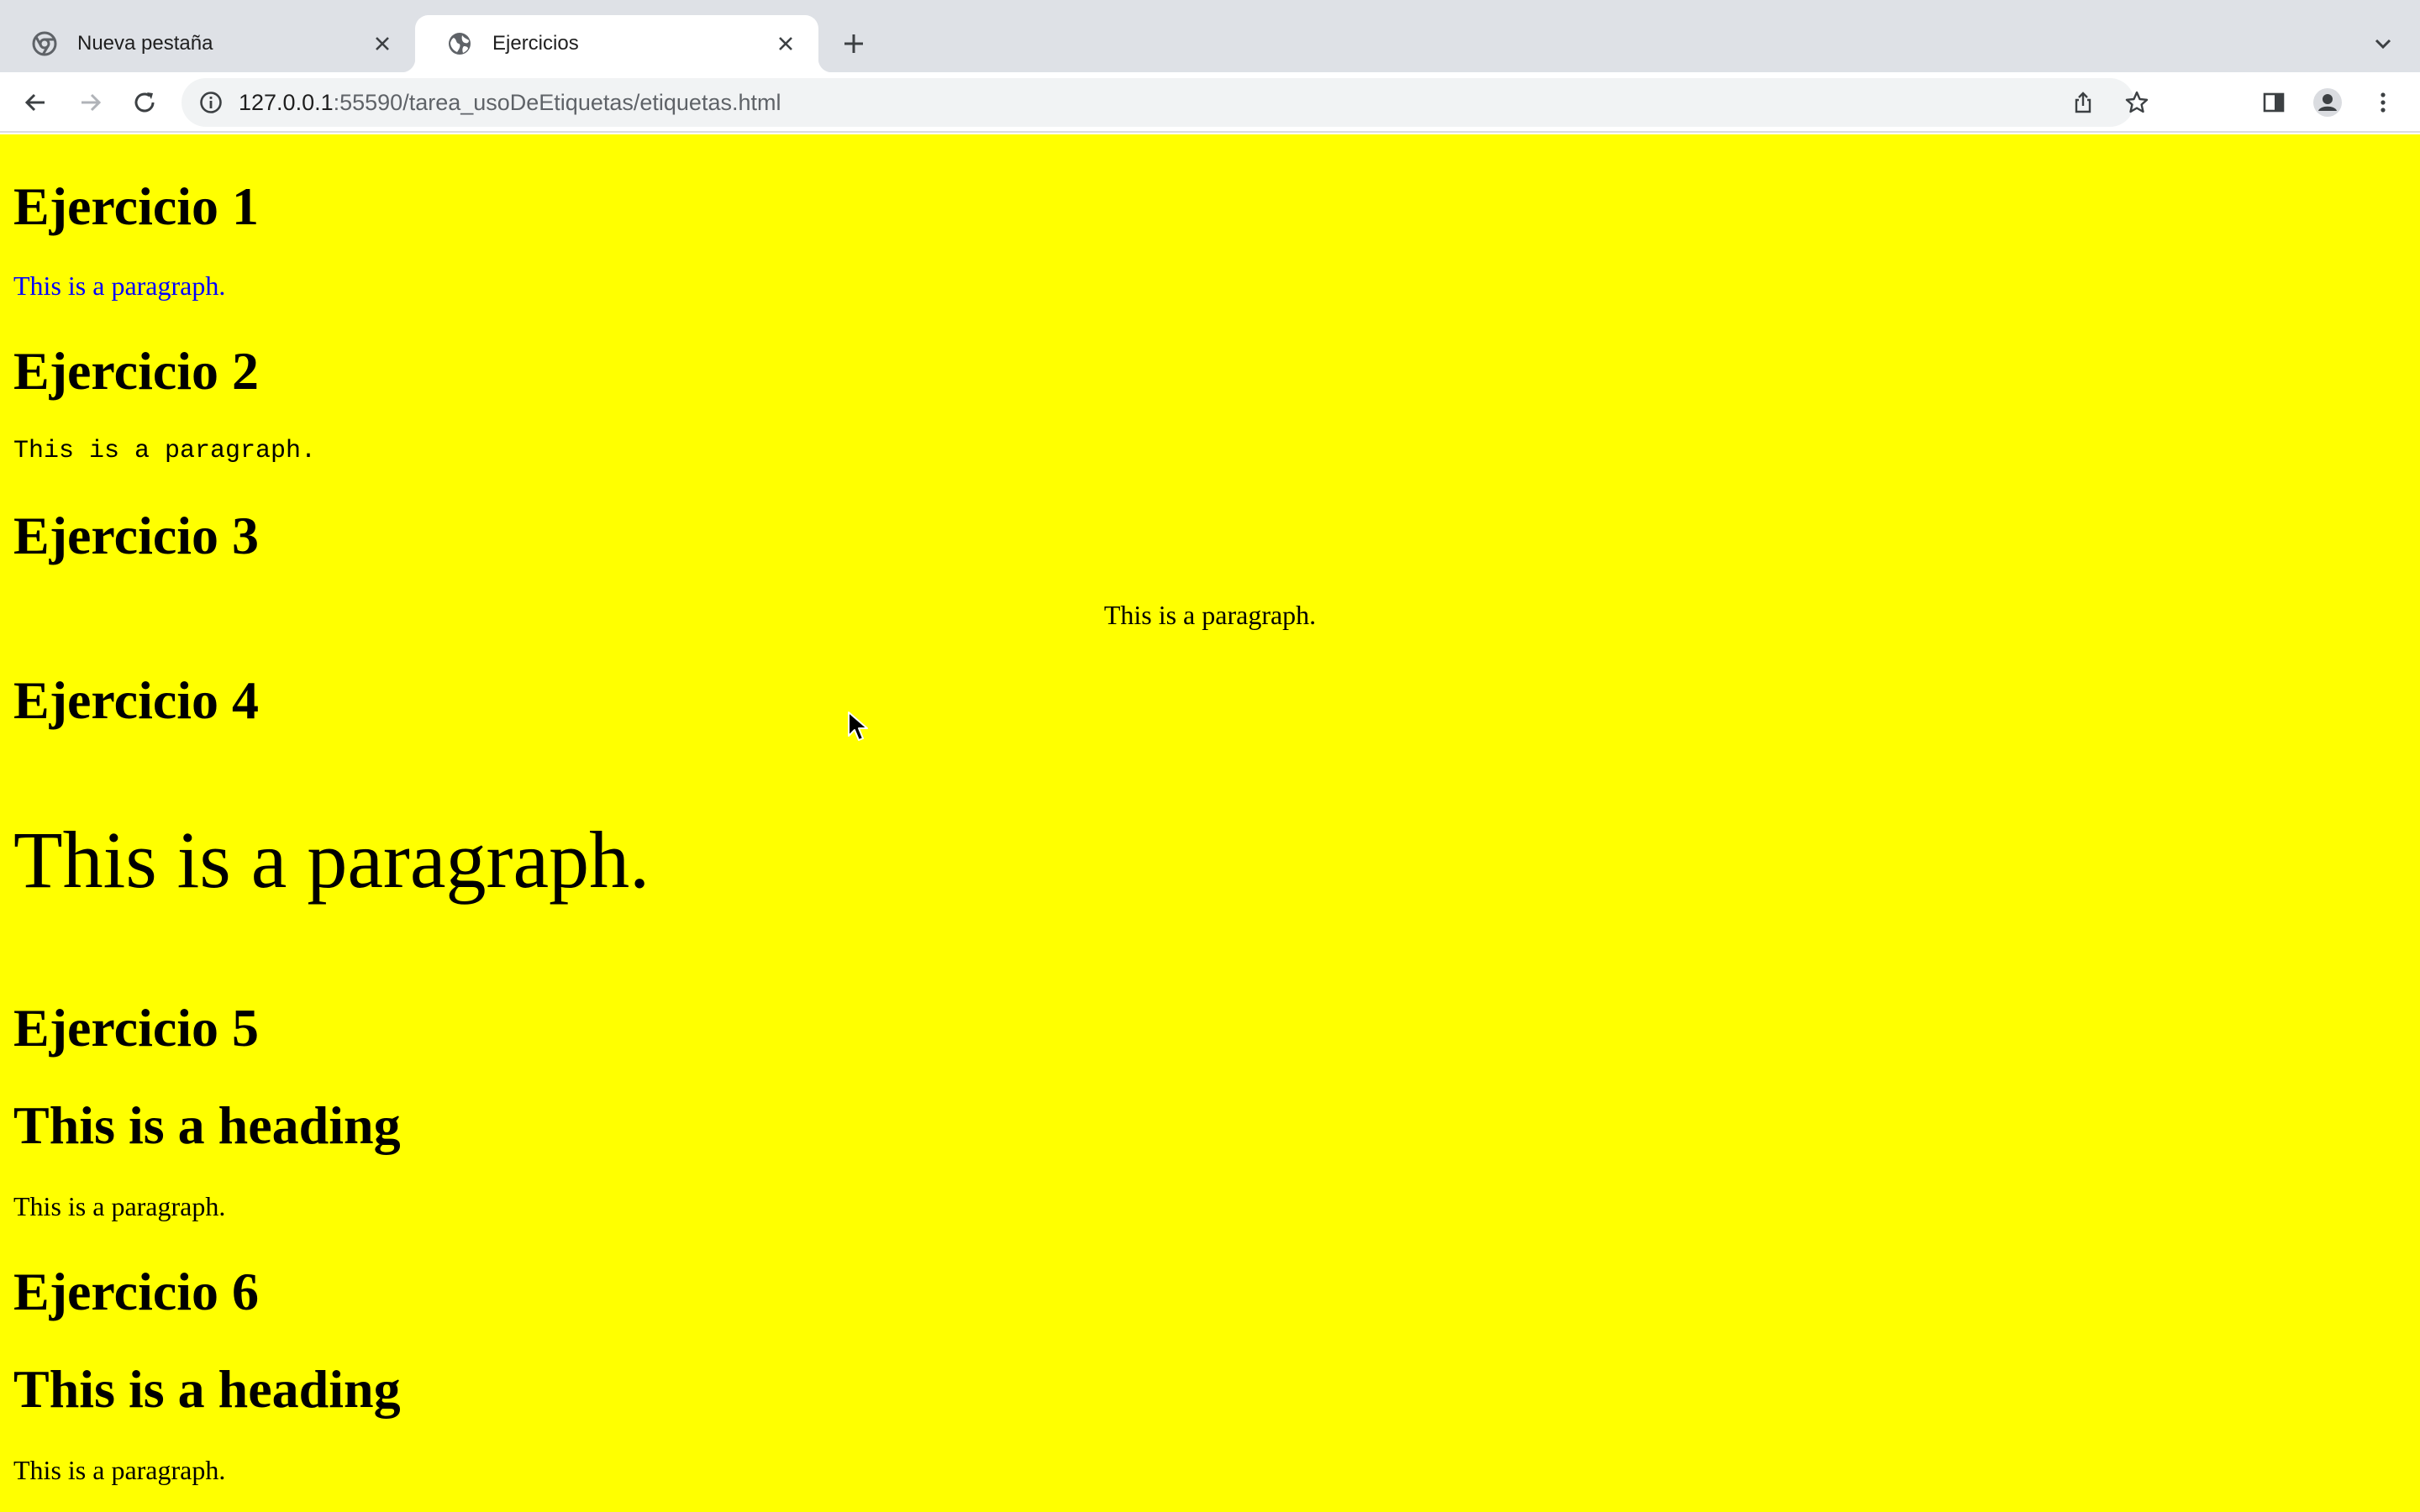 Image resolution: width=2420 pixels, height=1512 pixels. Describe the element at coordinates (286, 102) in the screenshot. I see `url-host: 127.0.0.1` at that location.